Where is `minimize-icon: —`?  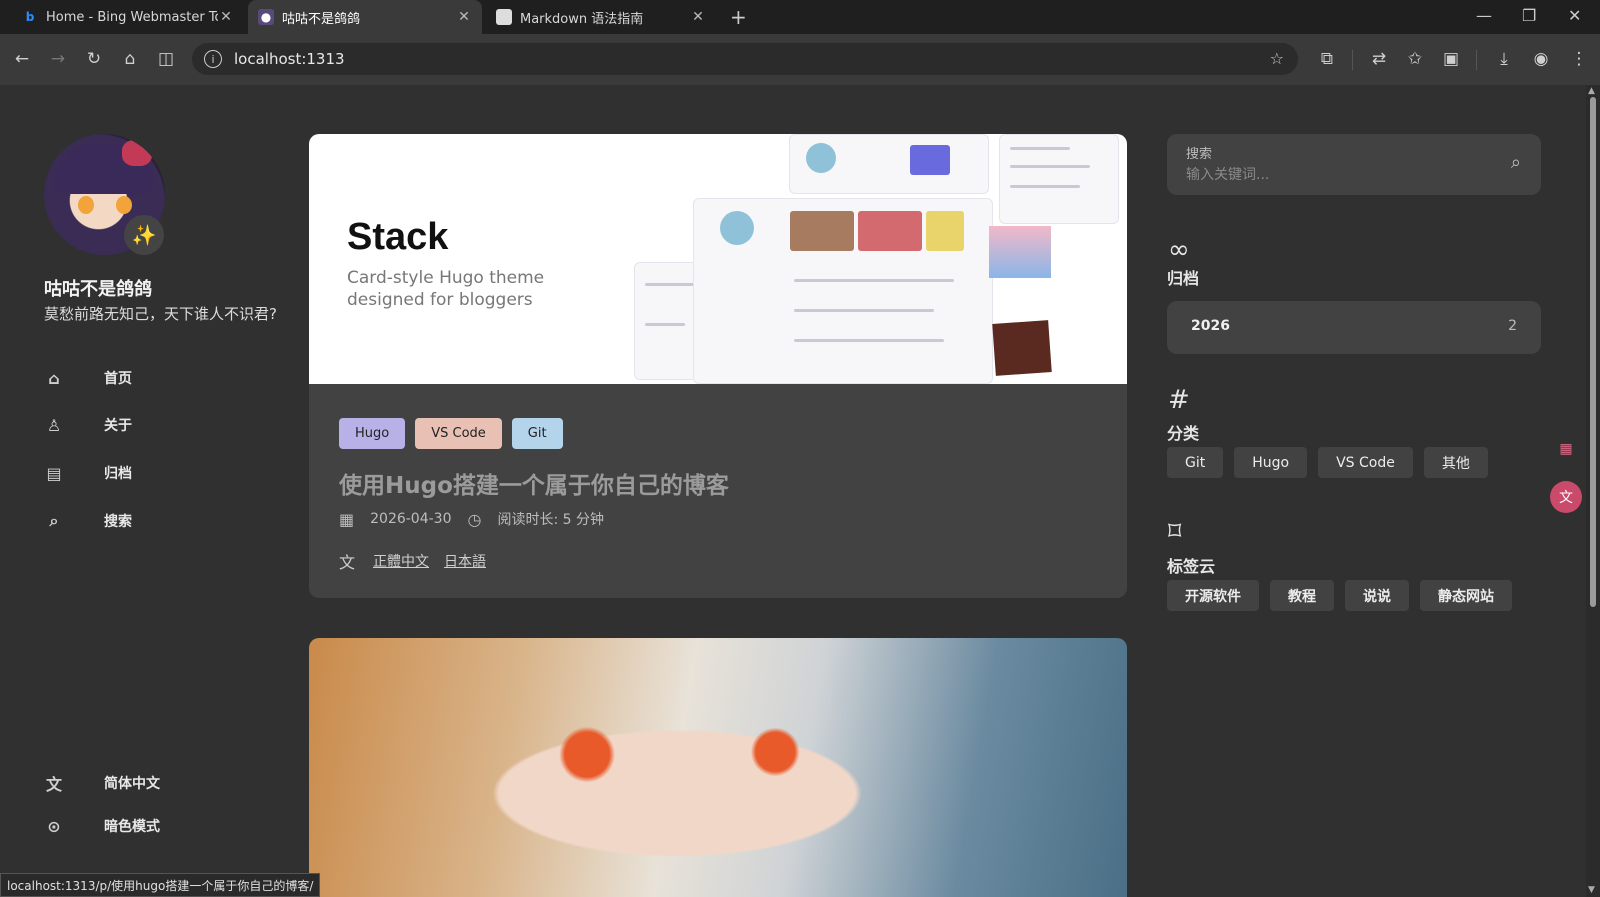 minimize-icon: — is located at coordinates (1484, 15).